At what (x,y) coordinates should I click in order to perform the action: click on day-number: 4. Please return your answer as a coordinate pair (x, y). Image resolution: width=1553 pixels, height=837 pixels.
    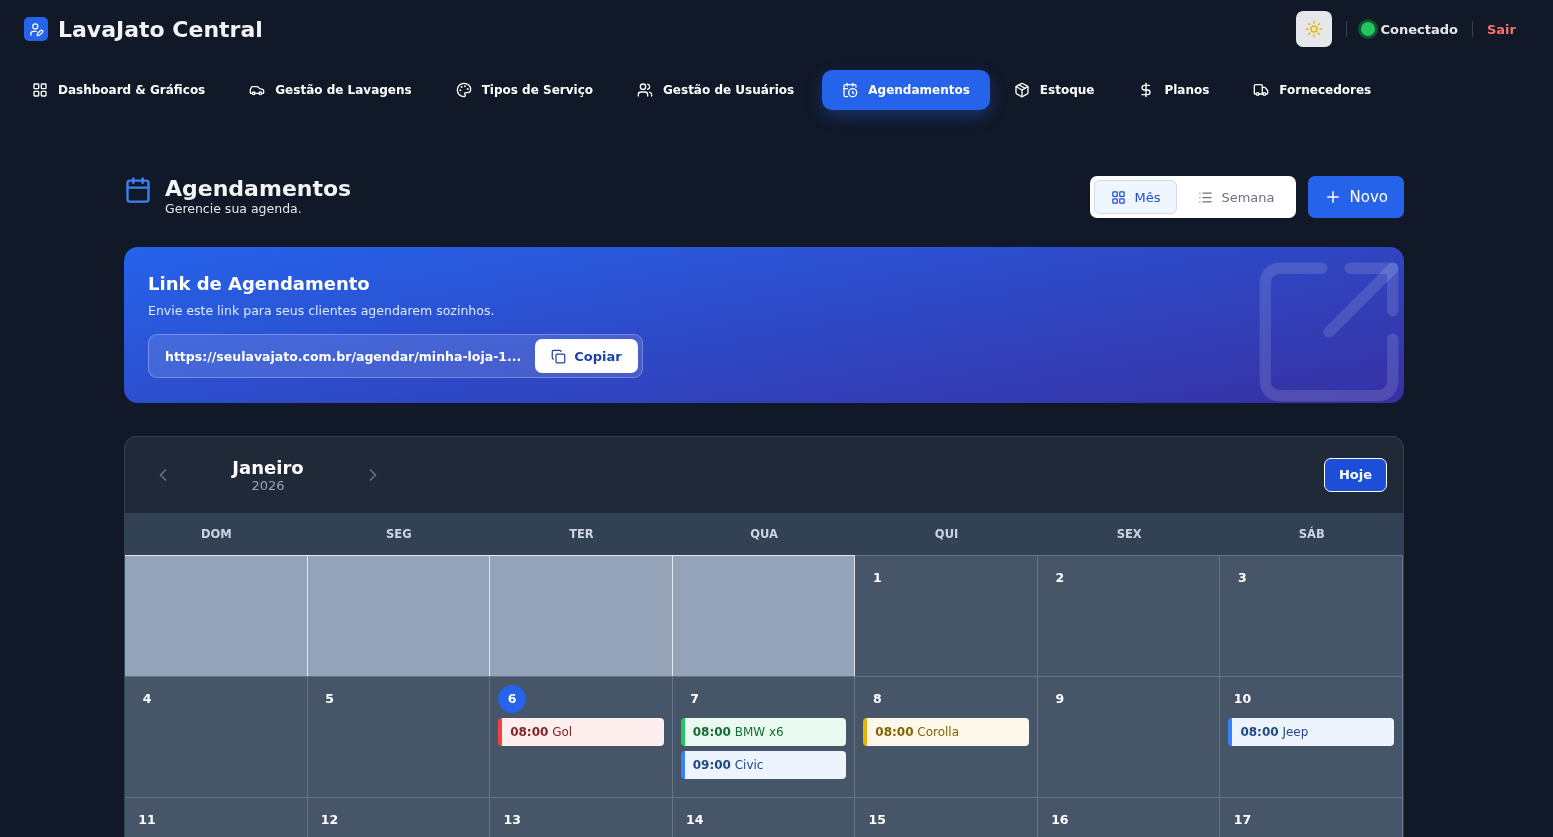
    Looking at the image, I should click on (147, 699).